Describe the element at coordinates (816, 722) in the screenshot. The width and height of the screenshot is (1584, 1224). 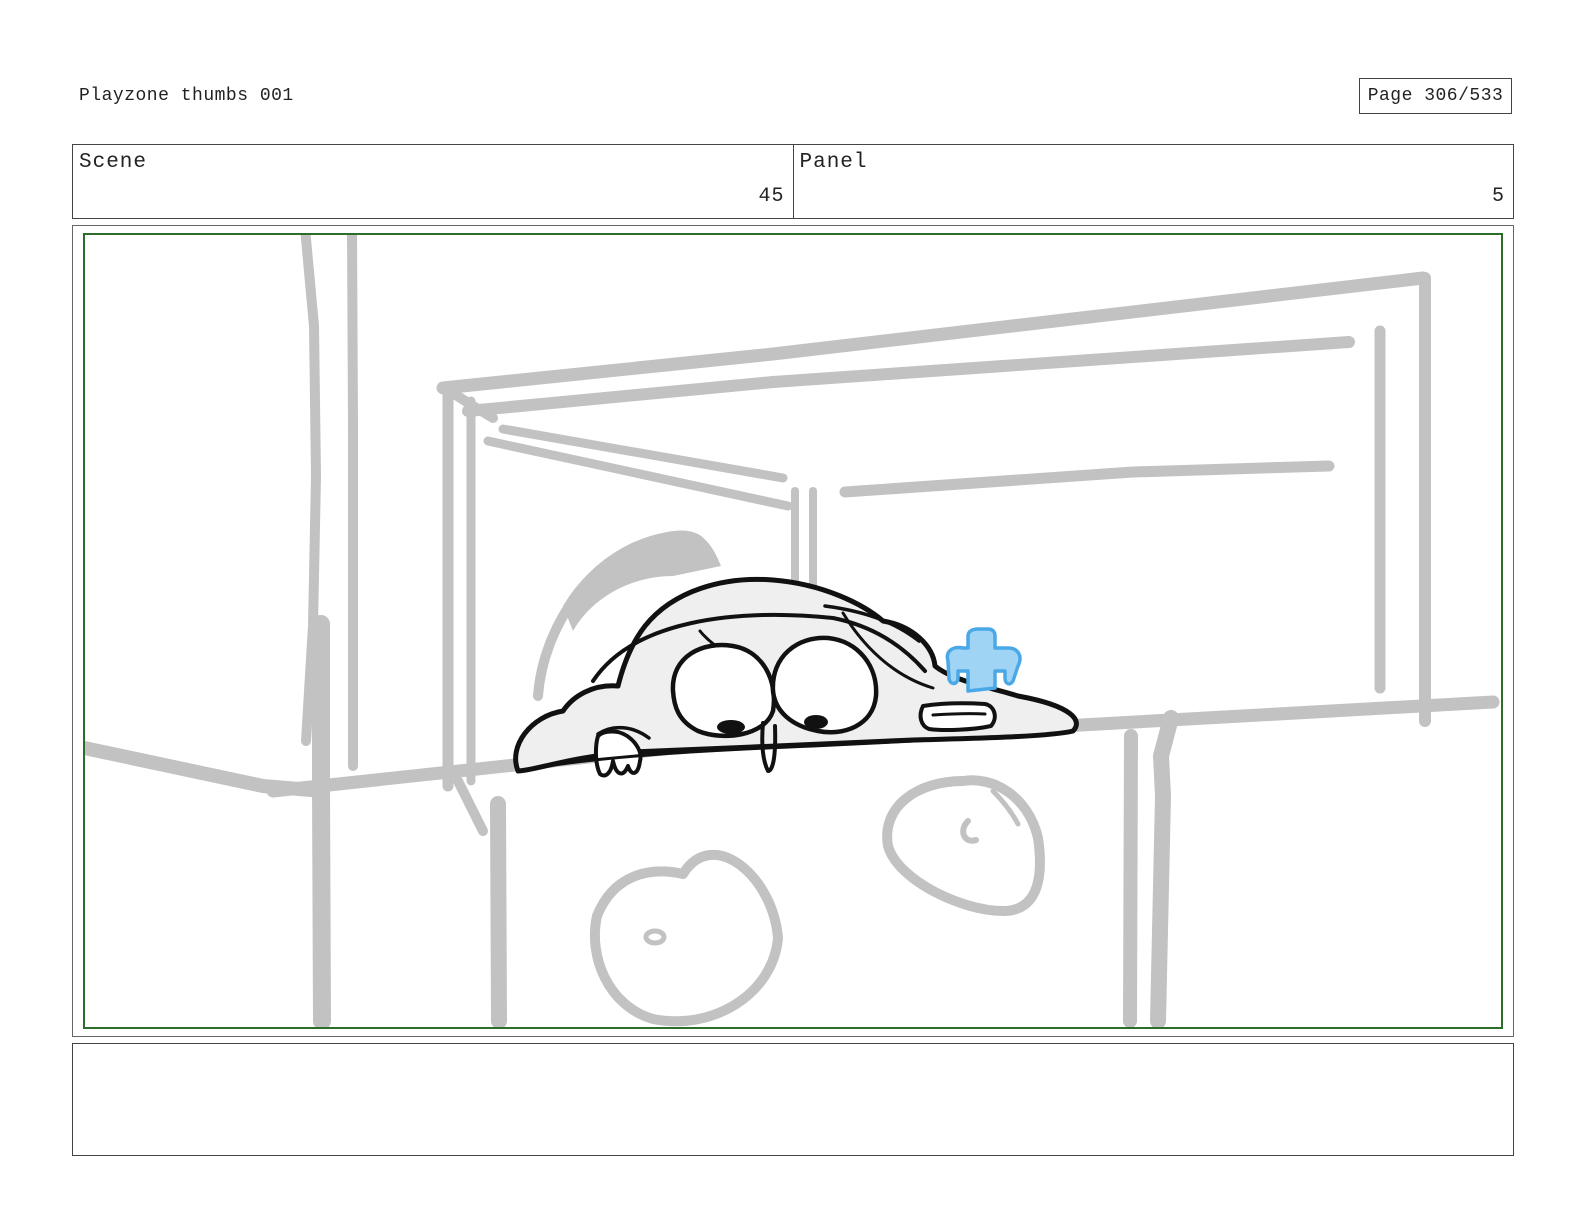
I see `right-pupil` at that location.